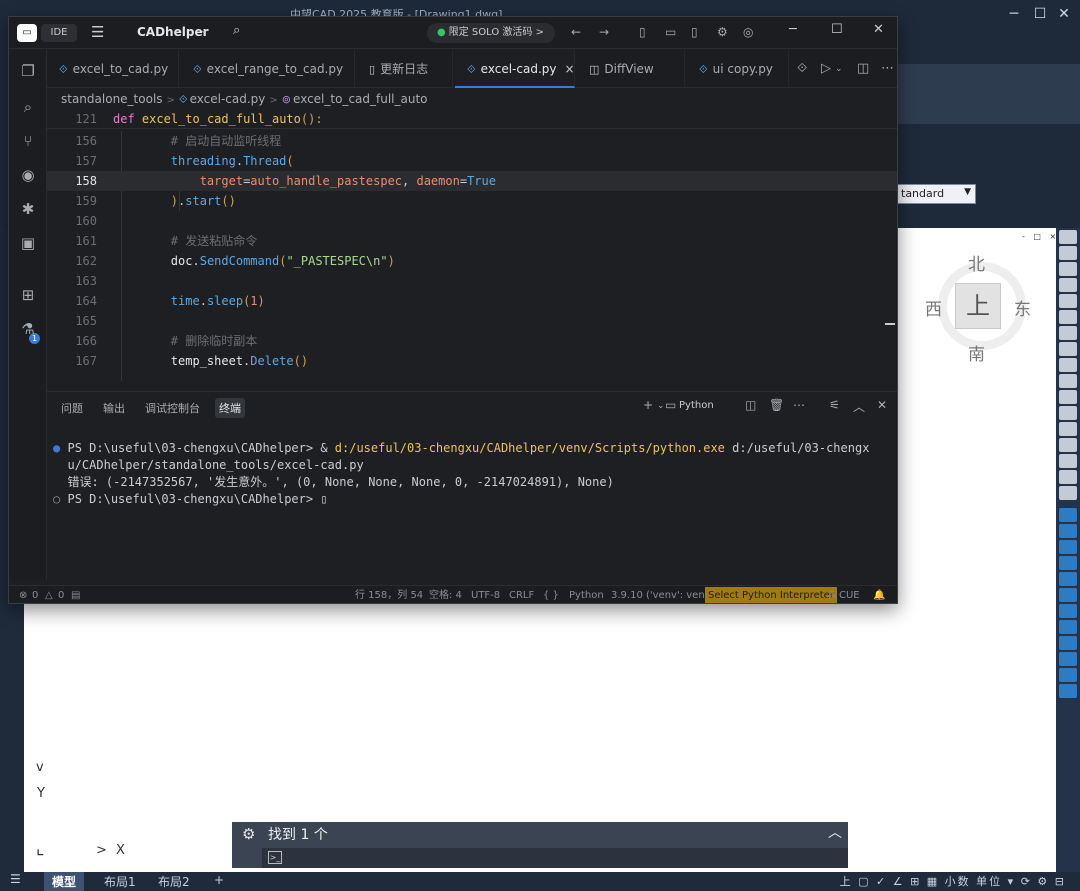 The width and height of the screenshot is (1080, 891). I want to click on code-line: 164 time.sleep(1), so click(472, 301).